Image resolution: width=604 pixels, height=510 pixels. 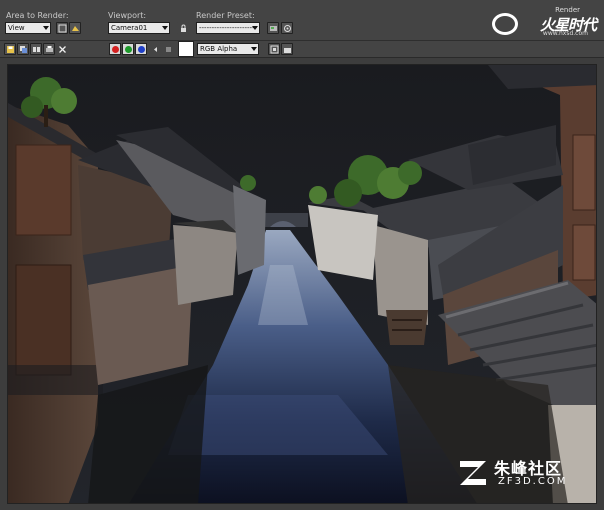 I want to click on color-swatch, so click(x=186, y=49).